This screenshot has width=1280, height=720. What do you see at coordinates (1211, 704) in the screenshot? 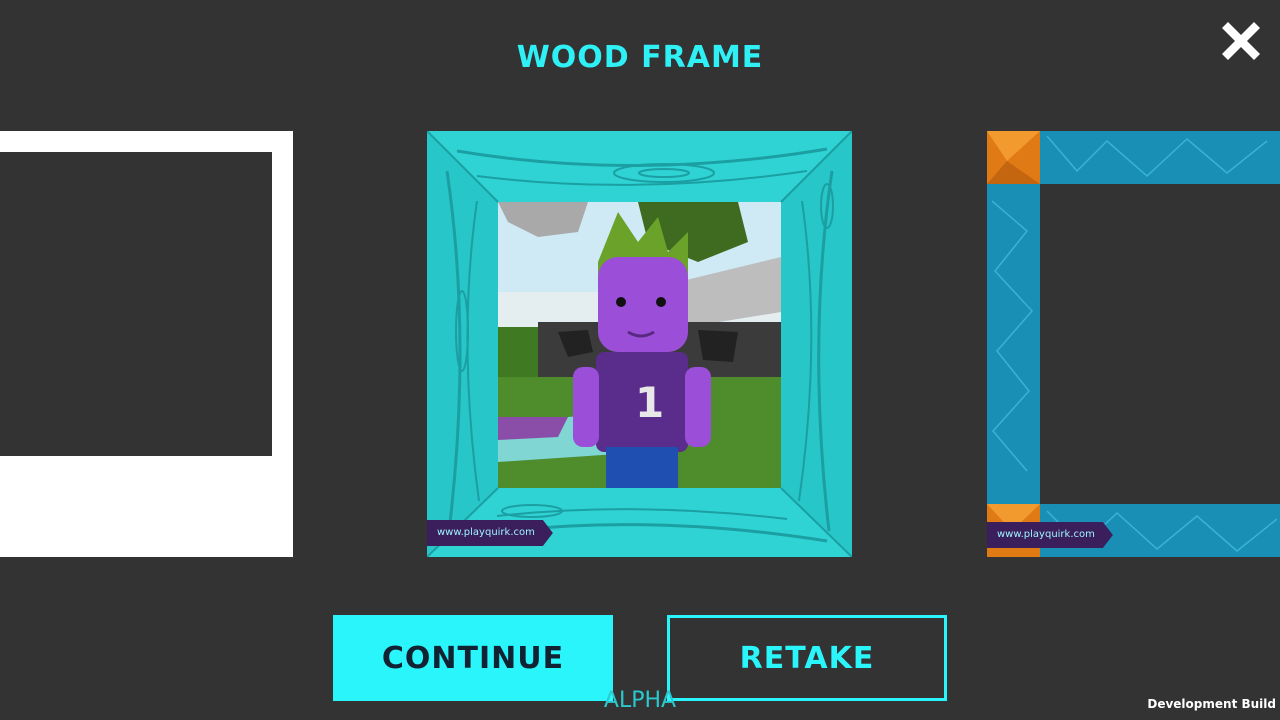
I see `dev-build-label: Development Build` at bounding box center [1211, 704].